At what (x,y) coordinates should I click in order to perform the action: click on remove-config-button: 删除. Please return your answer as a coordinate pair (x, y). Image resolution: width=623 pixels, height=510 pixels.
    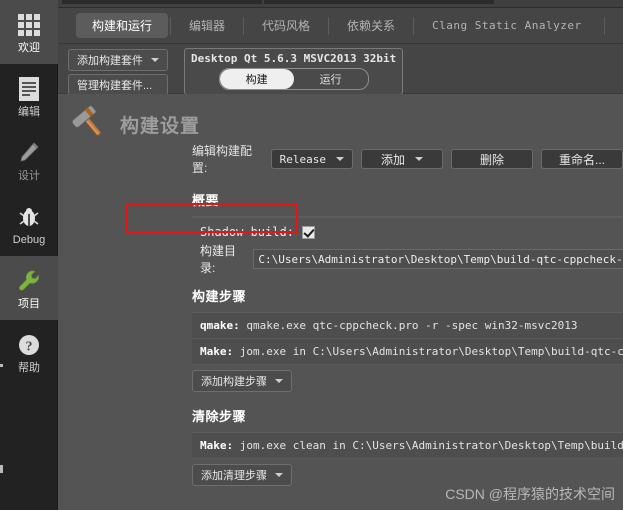
    Looking at the image, I should click on (492, 159).